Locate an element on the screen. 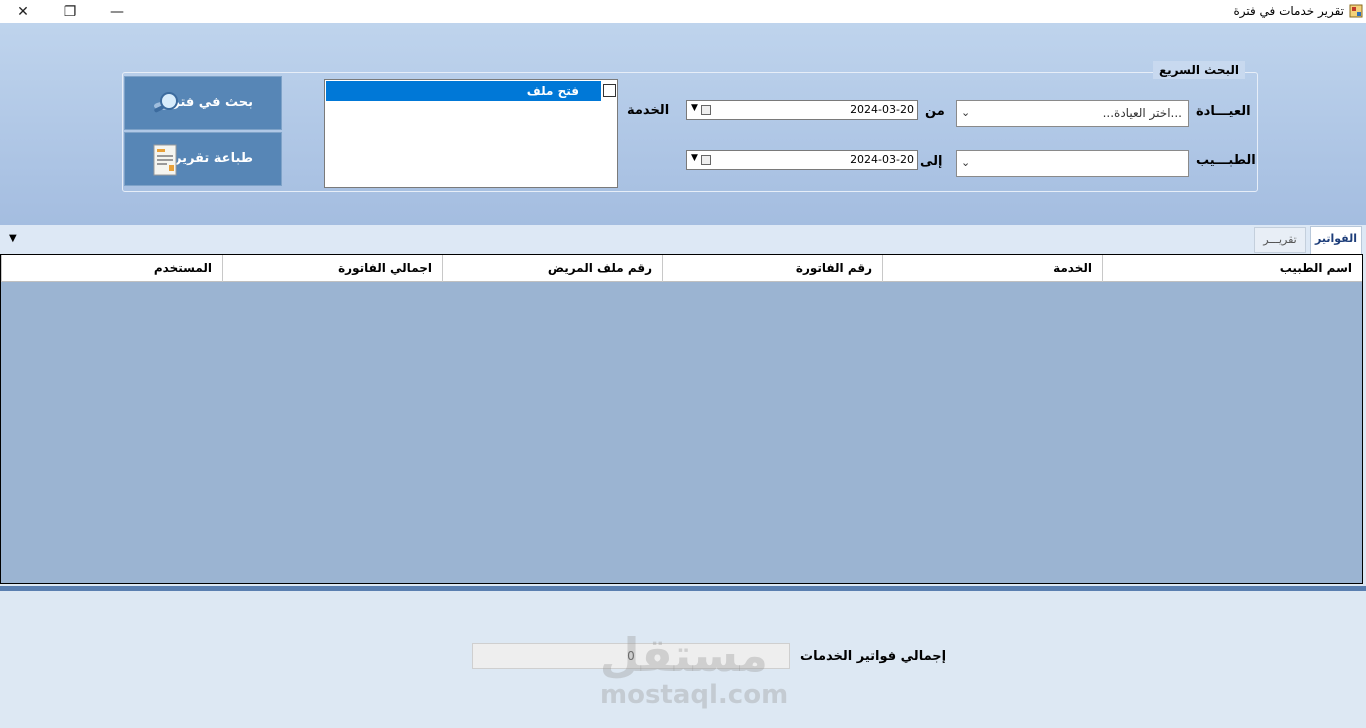 The image size is (1366, 728). quick-search-title: البحث السريع is located at coordinates (1198, 70).